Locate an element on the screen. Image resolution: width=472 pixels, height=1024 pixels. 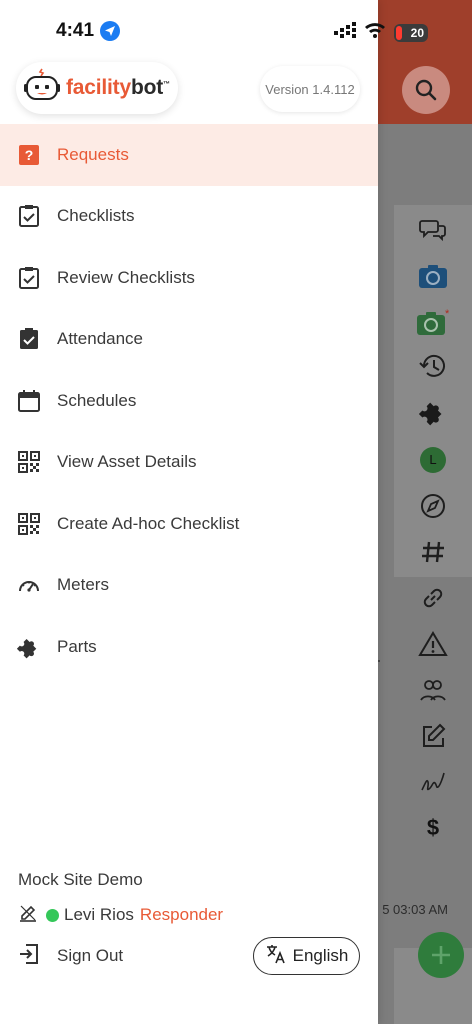
online-status-dot is located at coordinates (52, 915).